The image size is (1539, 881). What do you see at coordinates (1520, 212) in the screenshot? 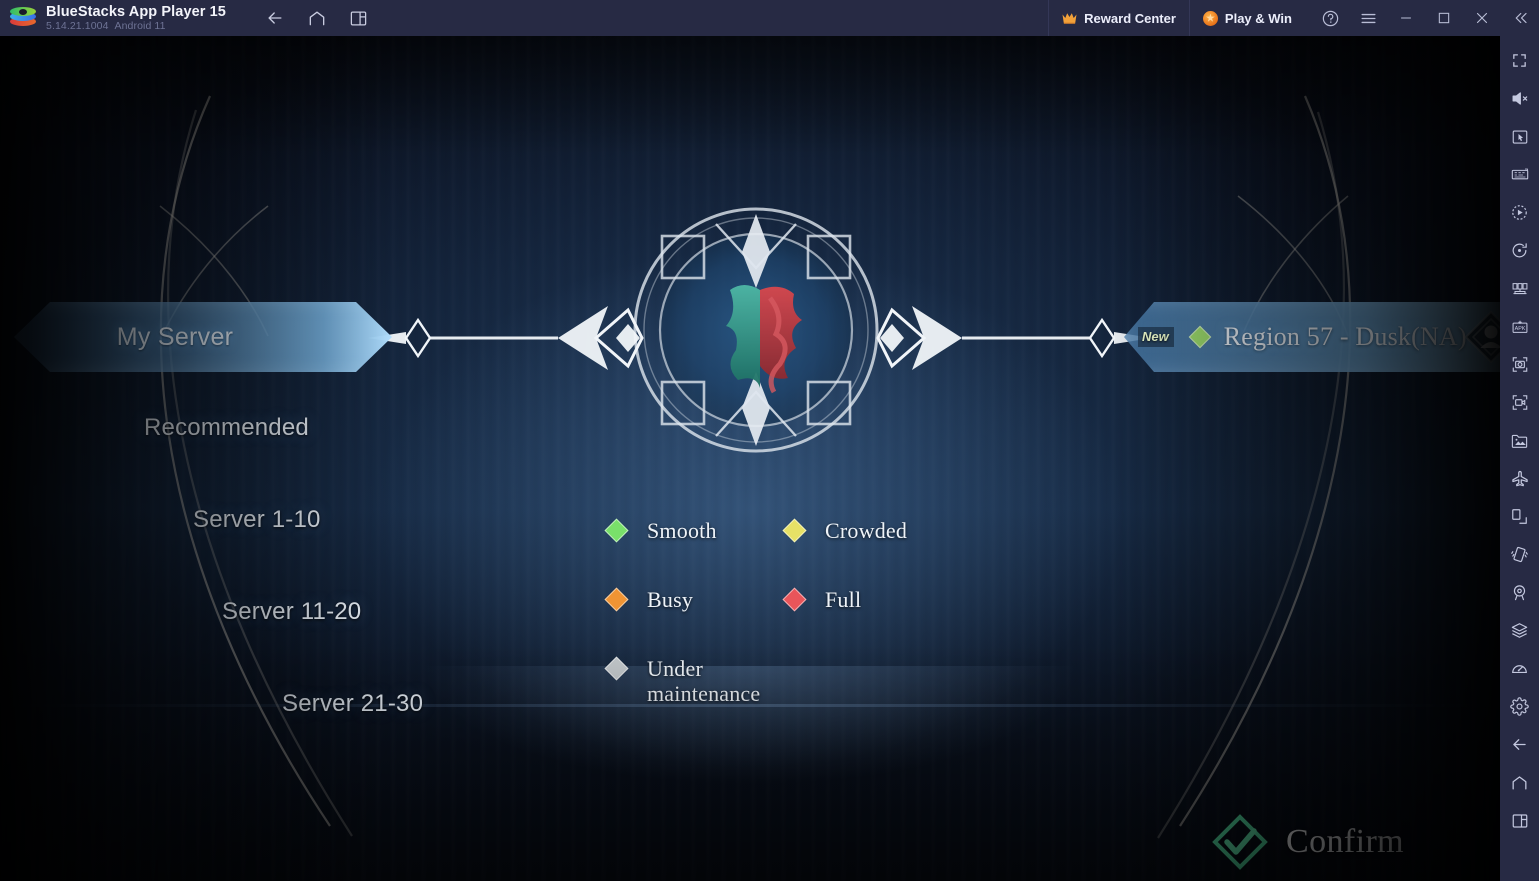
I see `macro-play-icon` at bounding box center [1520, 212].